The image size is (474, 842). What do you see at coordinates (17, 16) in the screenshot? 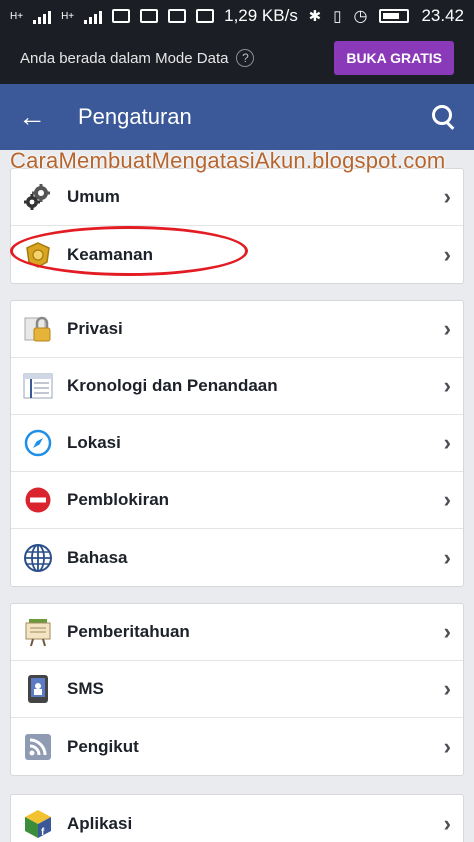
I see `network-type-1: H+` at bounding box center [17, 16].